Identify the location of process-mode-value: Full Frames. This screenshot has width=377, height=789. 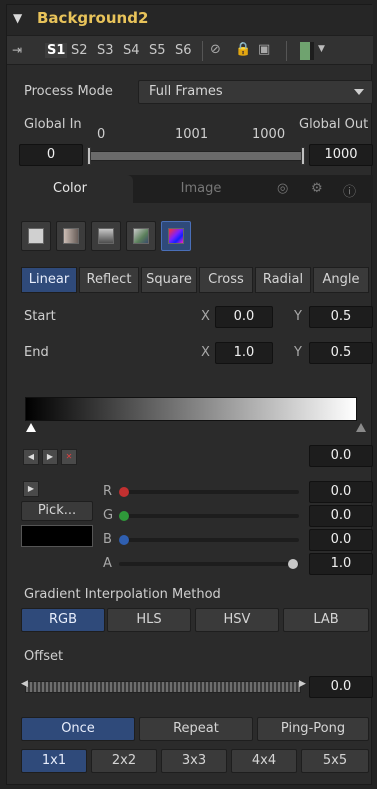
(186, 91).